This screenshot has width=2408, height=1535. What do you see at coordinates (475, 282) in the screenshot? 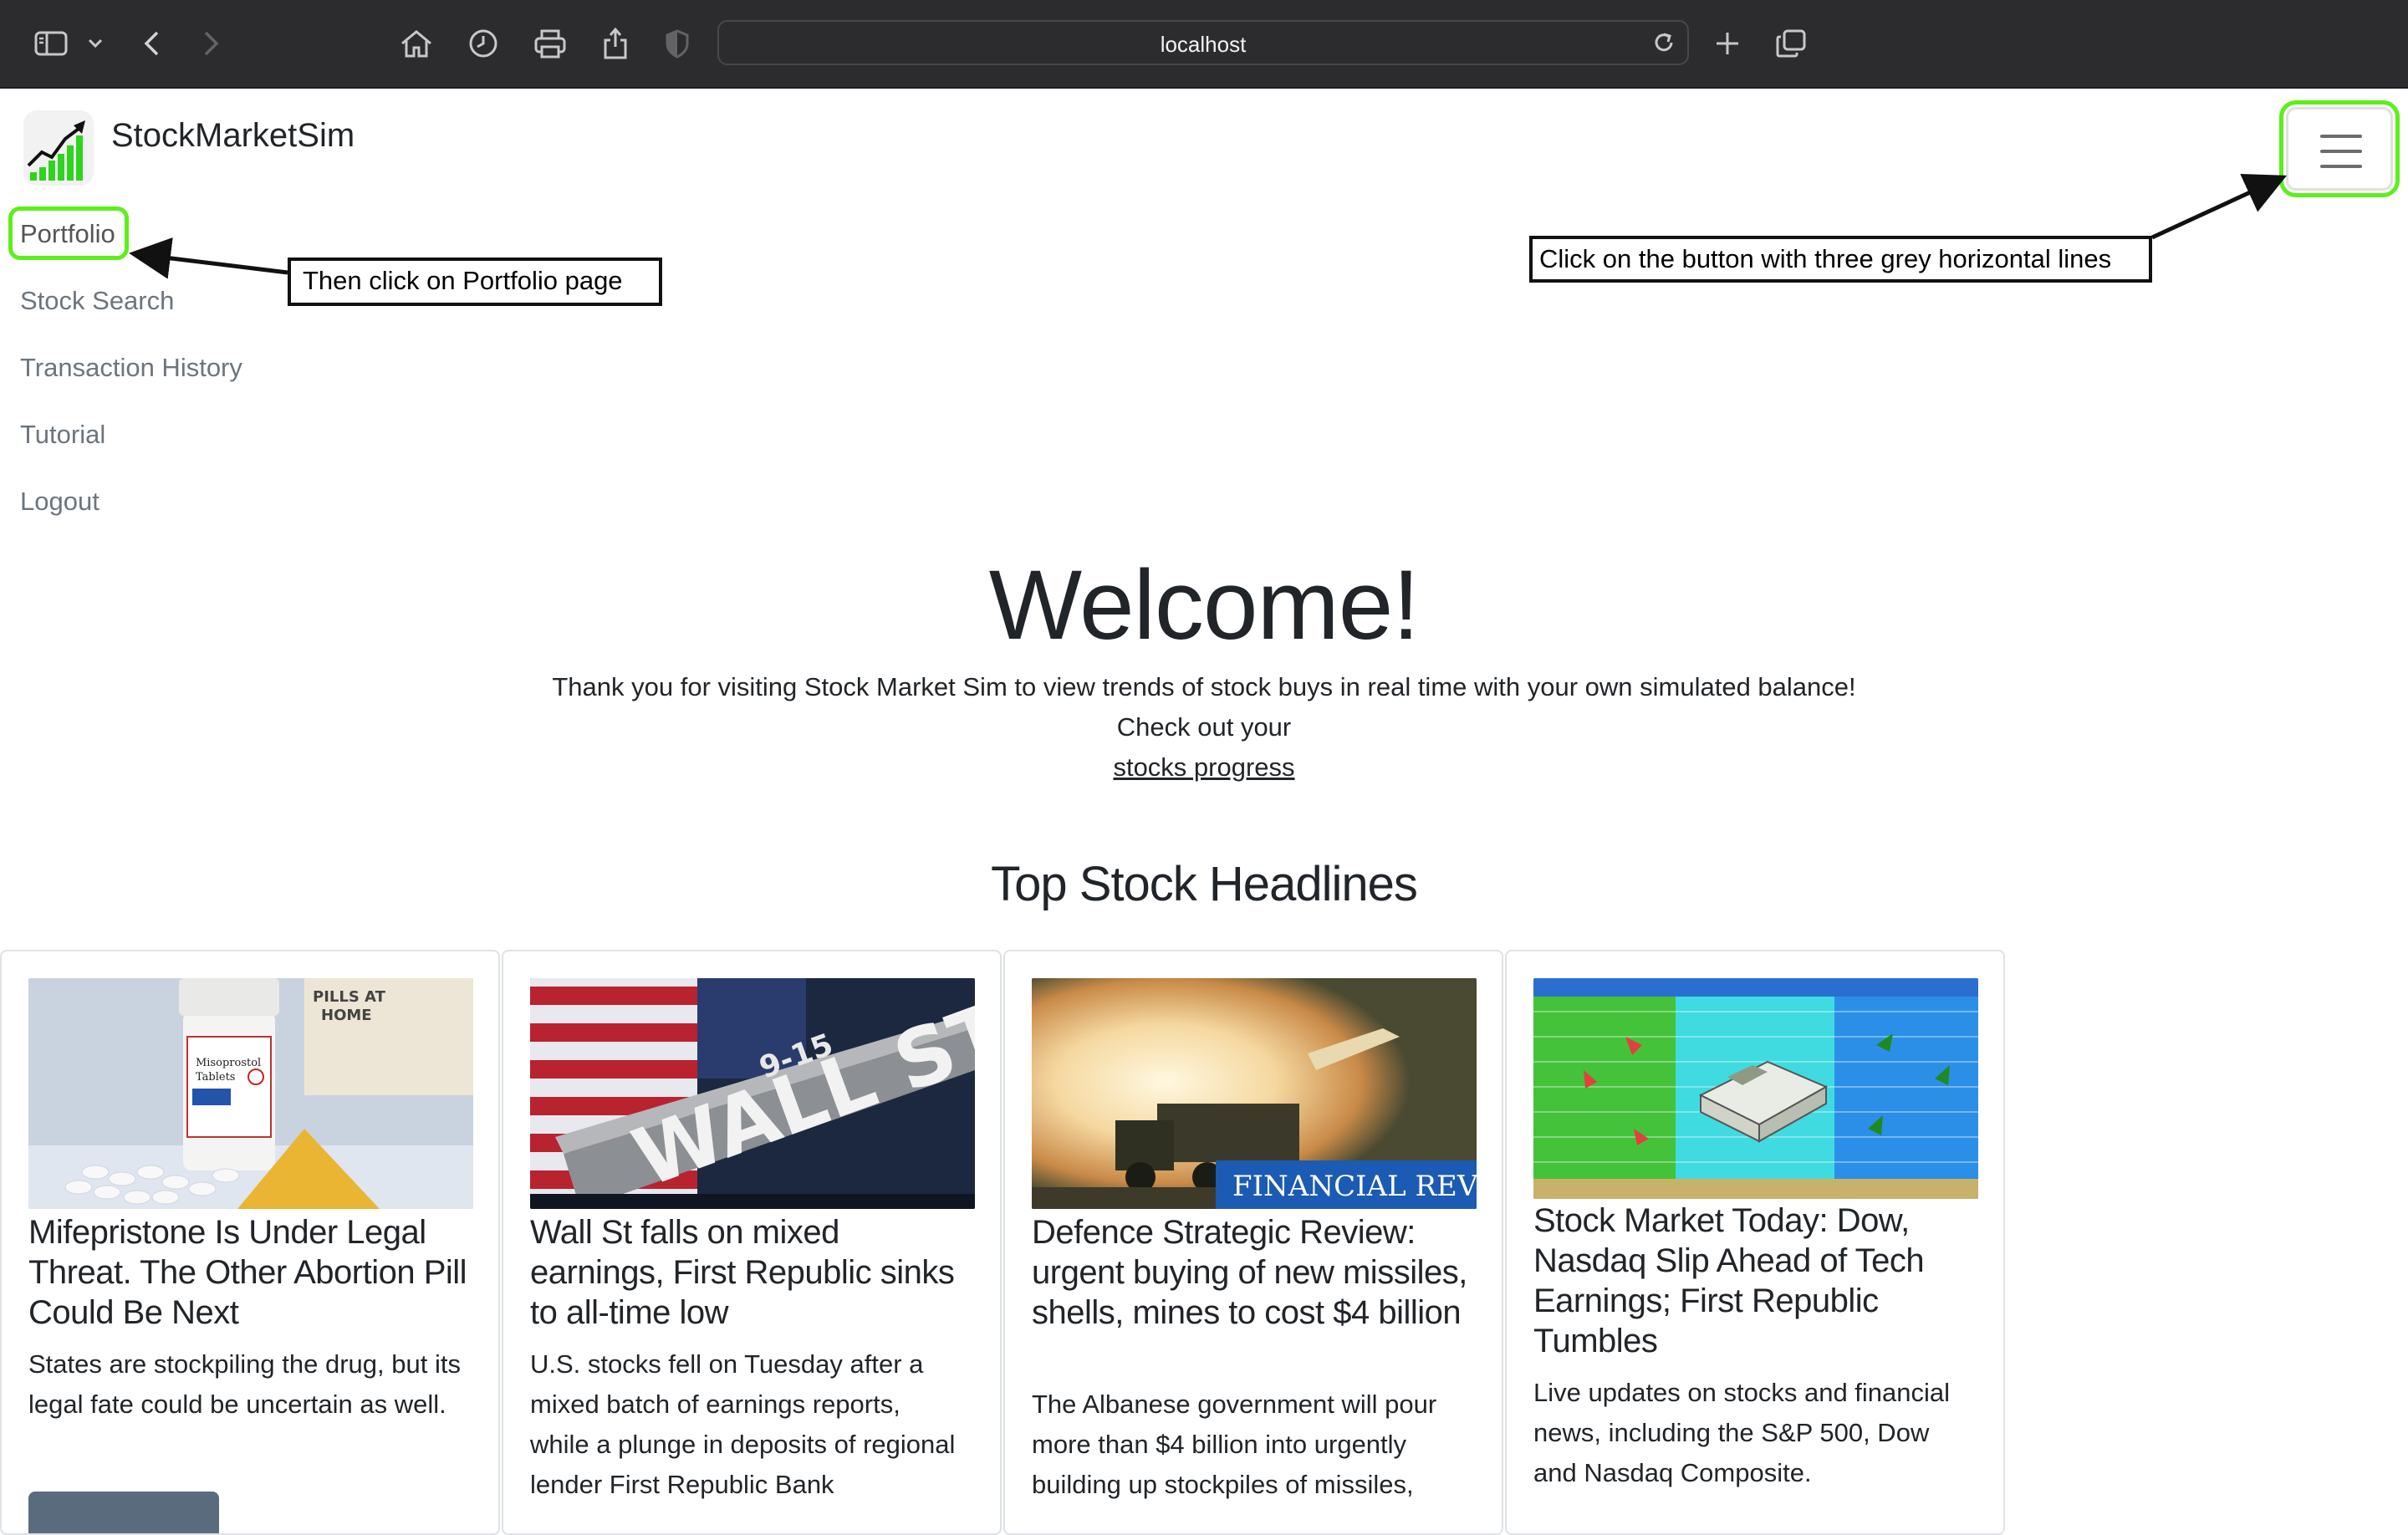
I see `portfolio-hint-callout: Then click on Portfolio page` at bounding box center [475, 282].